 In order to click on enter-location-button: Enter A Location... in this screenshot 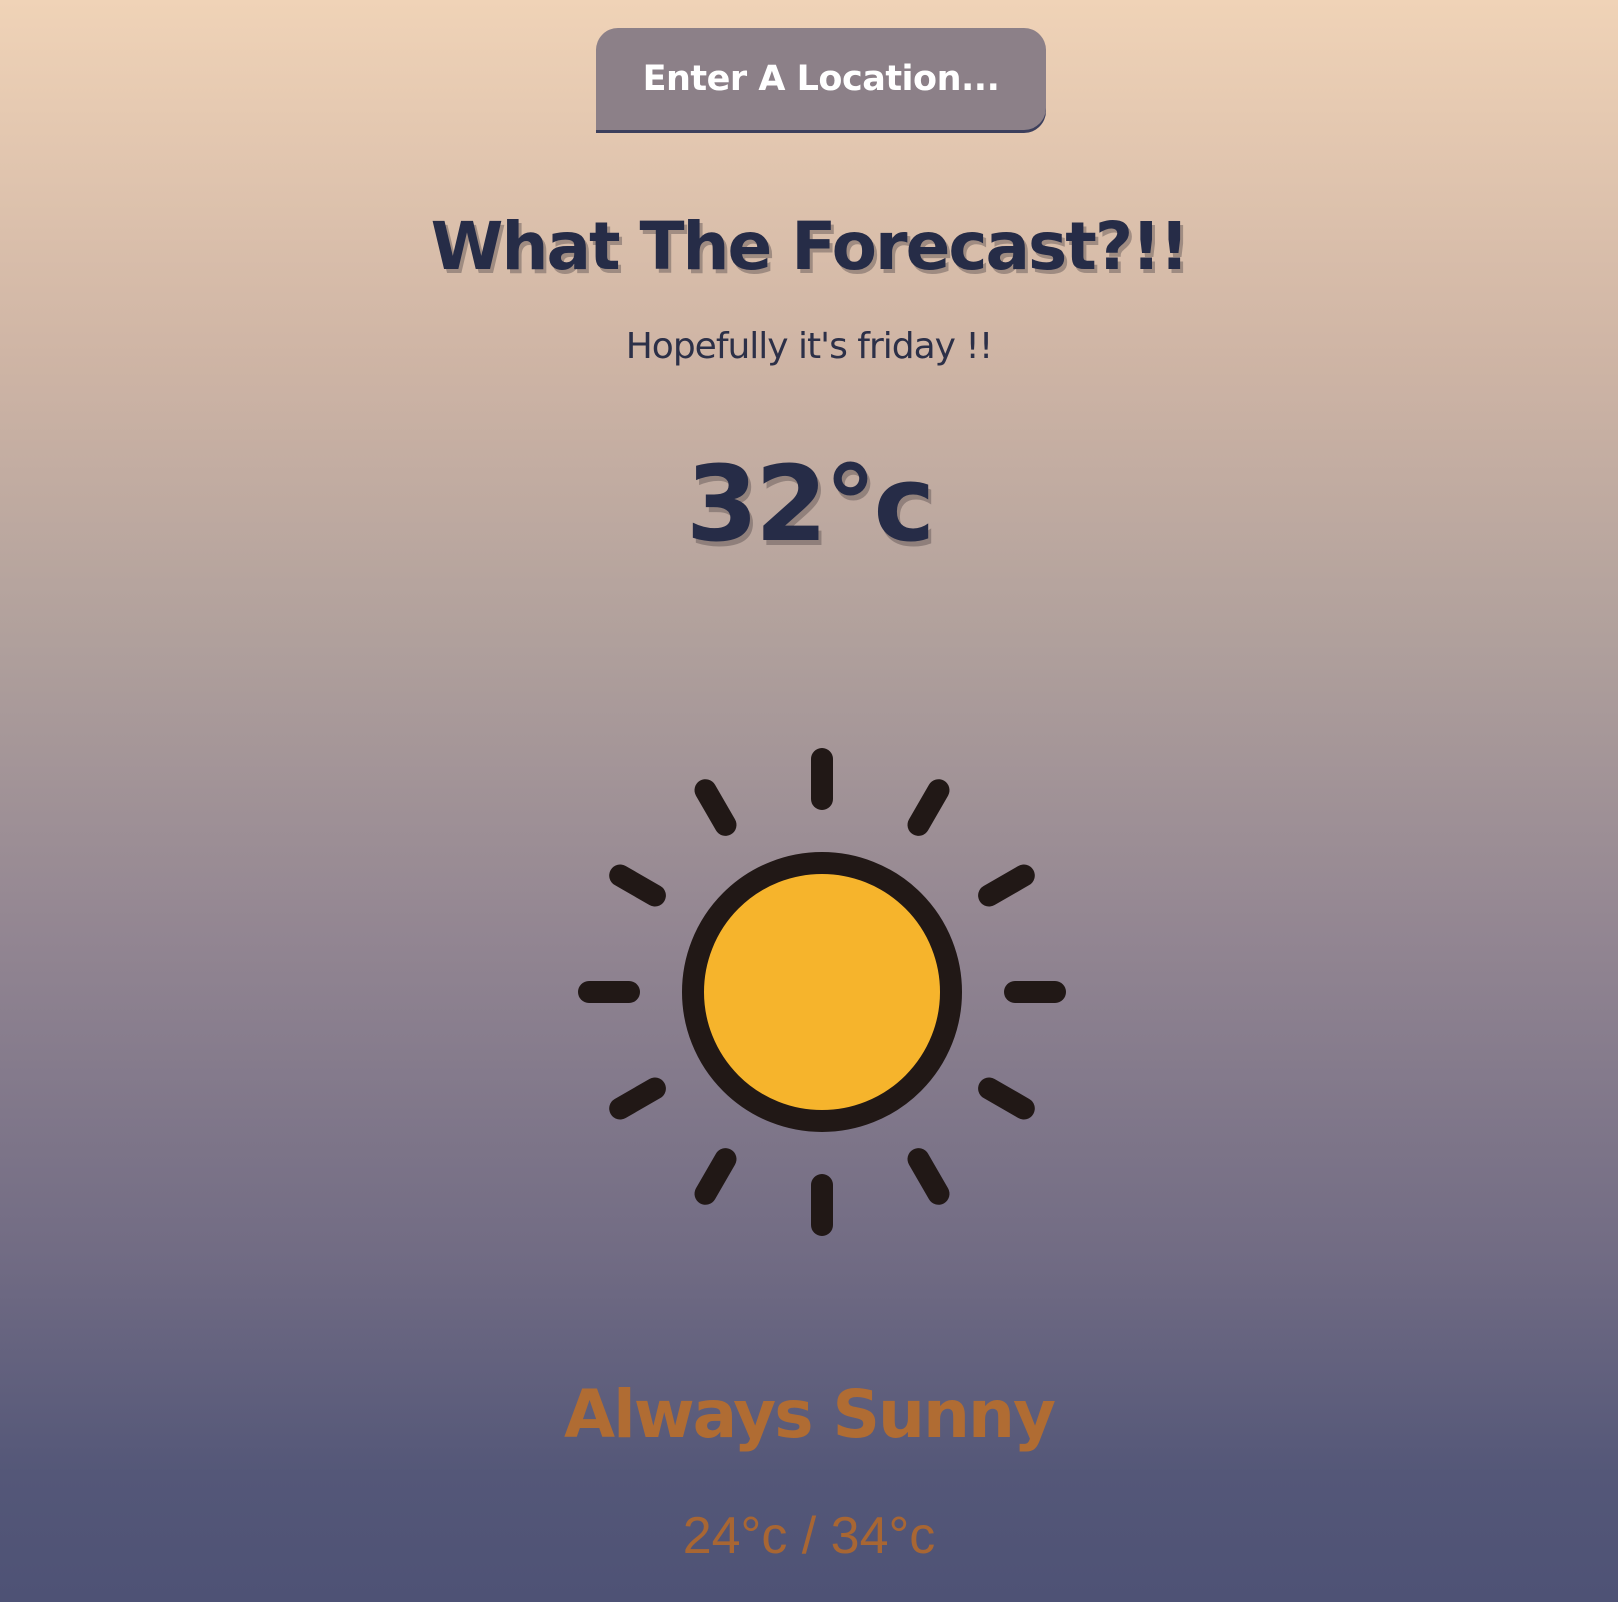, I will do `click(821, 79)`.